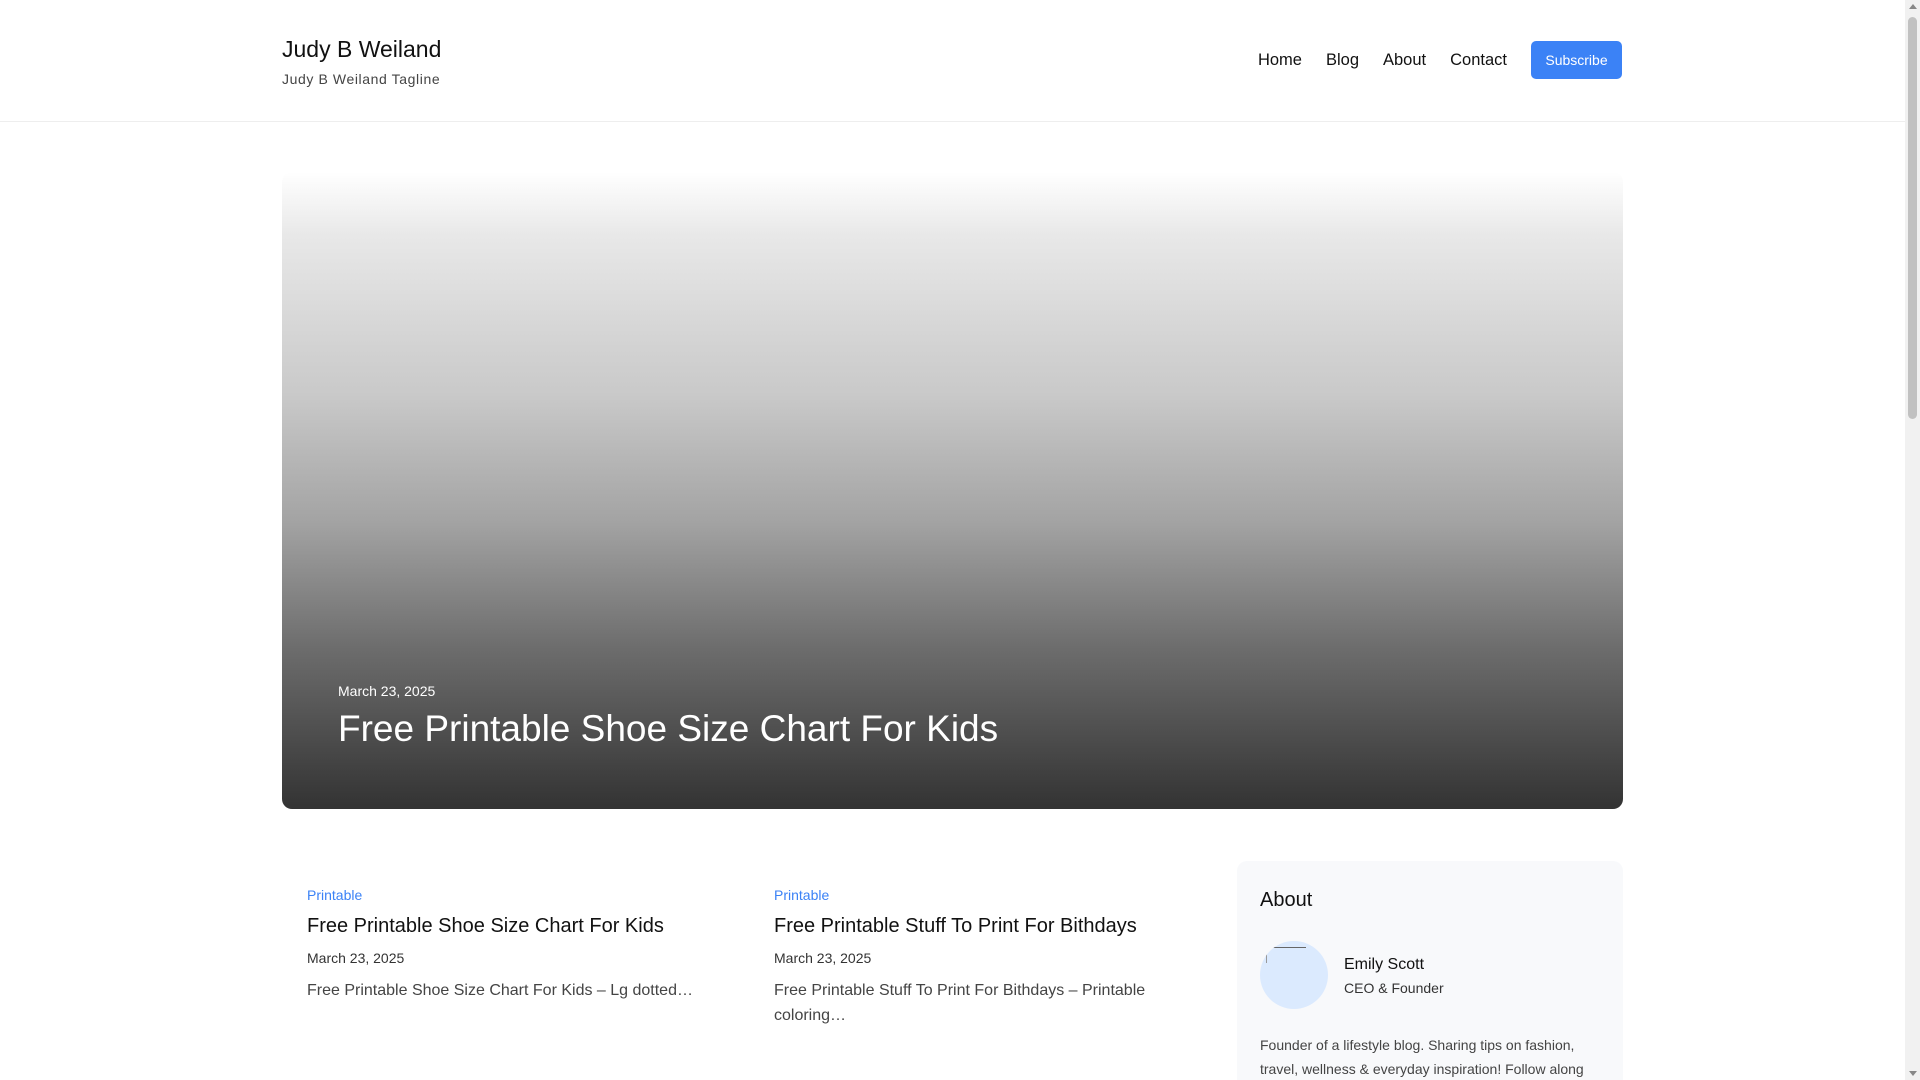 This screenshot has height=1080, width=1920. Describe the element at coordinates (1428, 60) in the screenshot. I see `main-nav: Home Blog About Contact Subscribe` at that location.